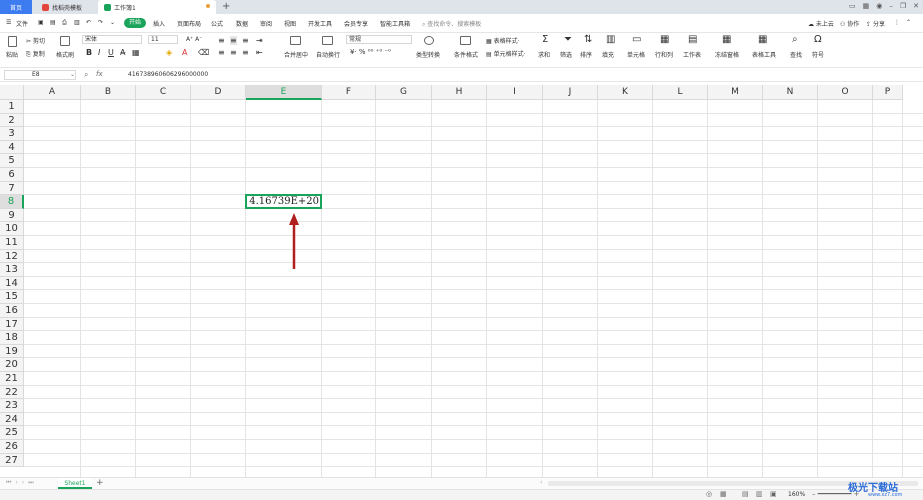 The height and width of the screenshot is (500, 923). What do you see at coordinates (12, 188) in the screenshot?
I see `row-header-7: 7` at bounding box center [12, 188].